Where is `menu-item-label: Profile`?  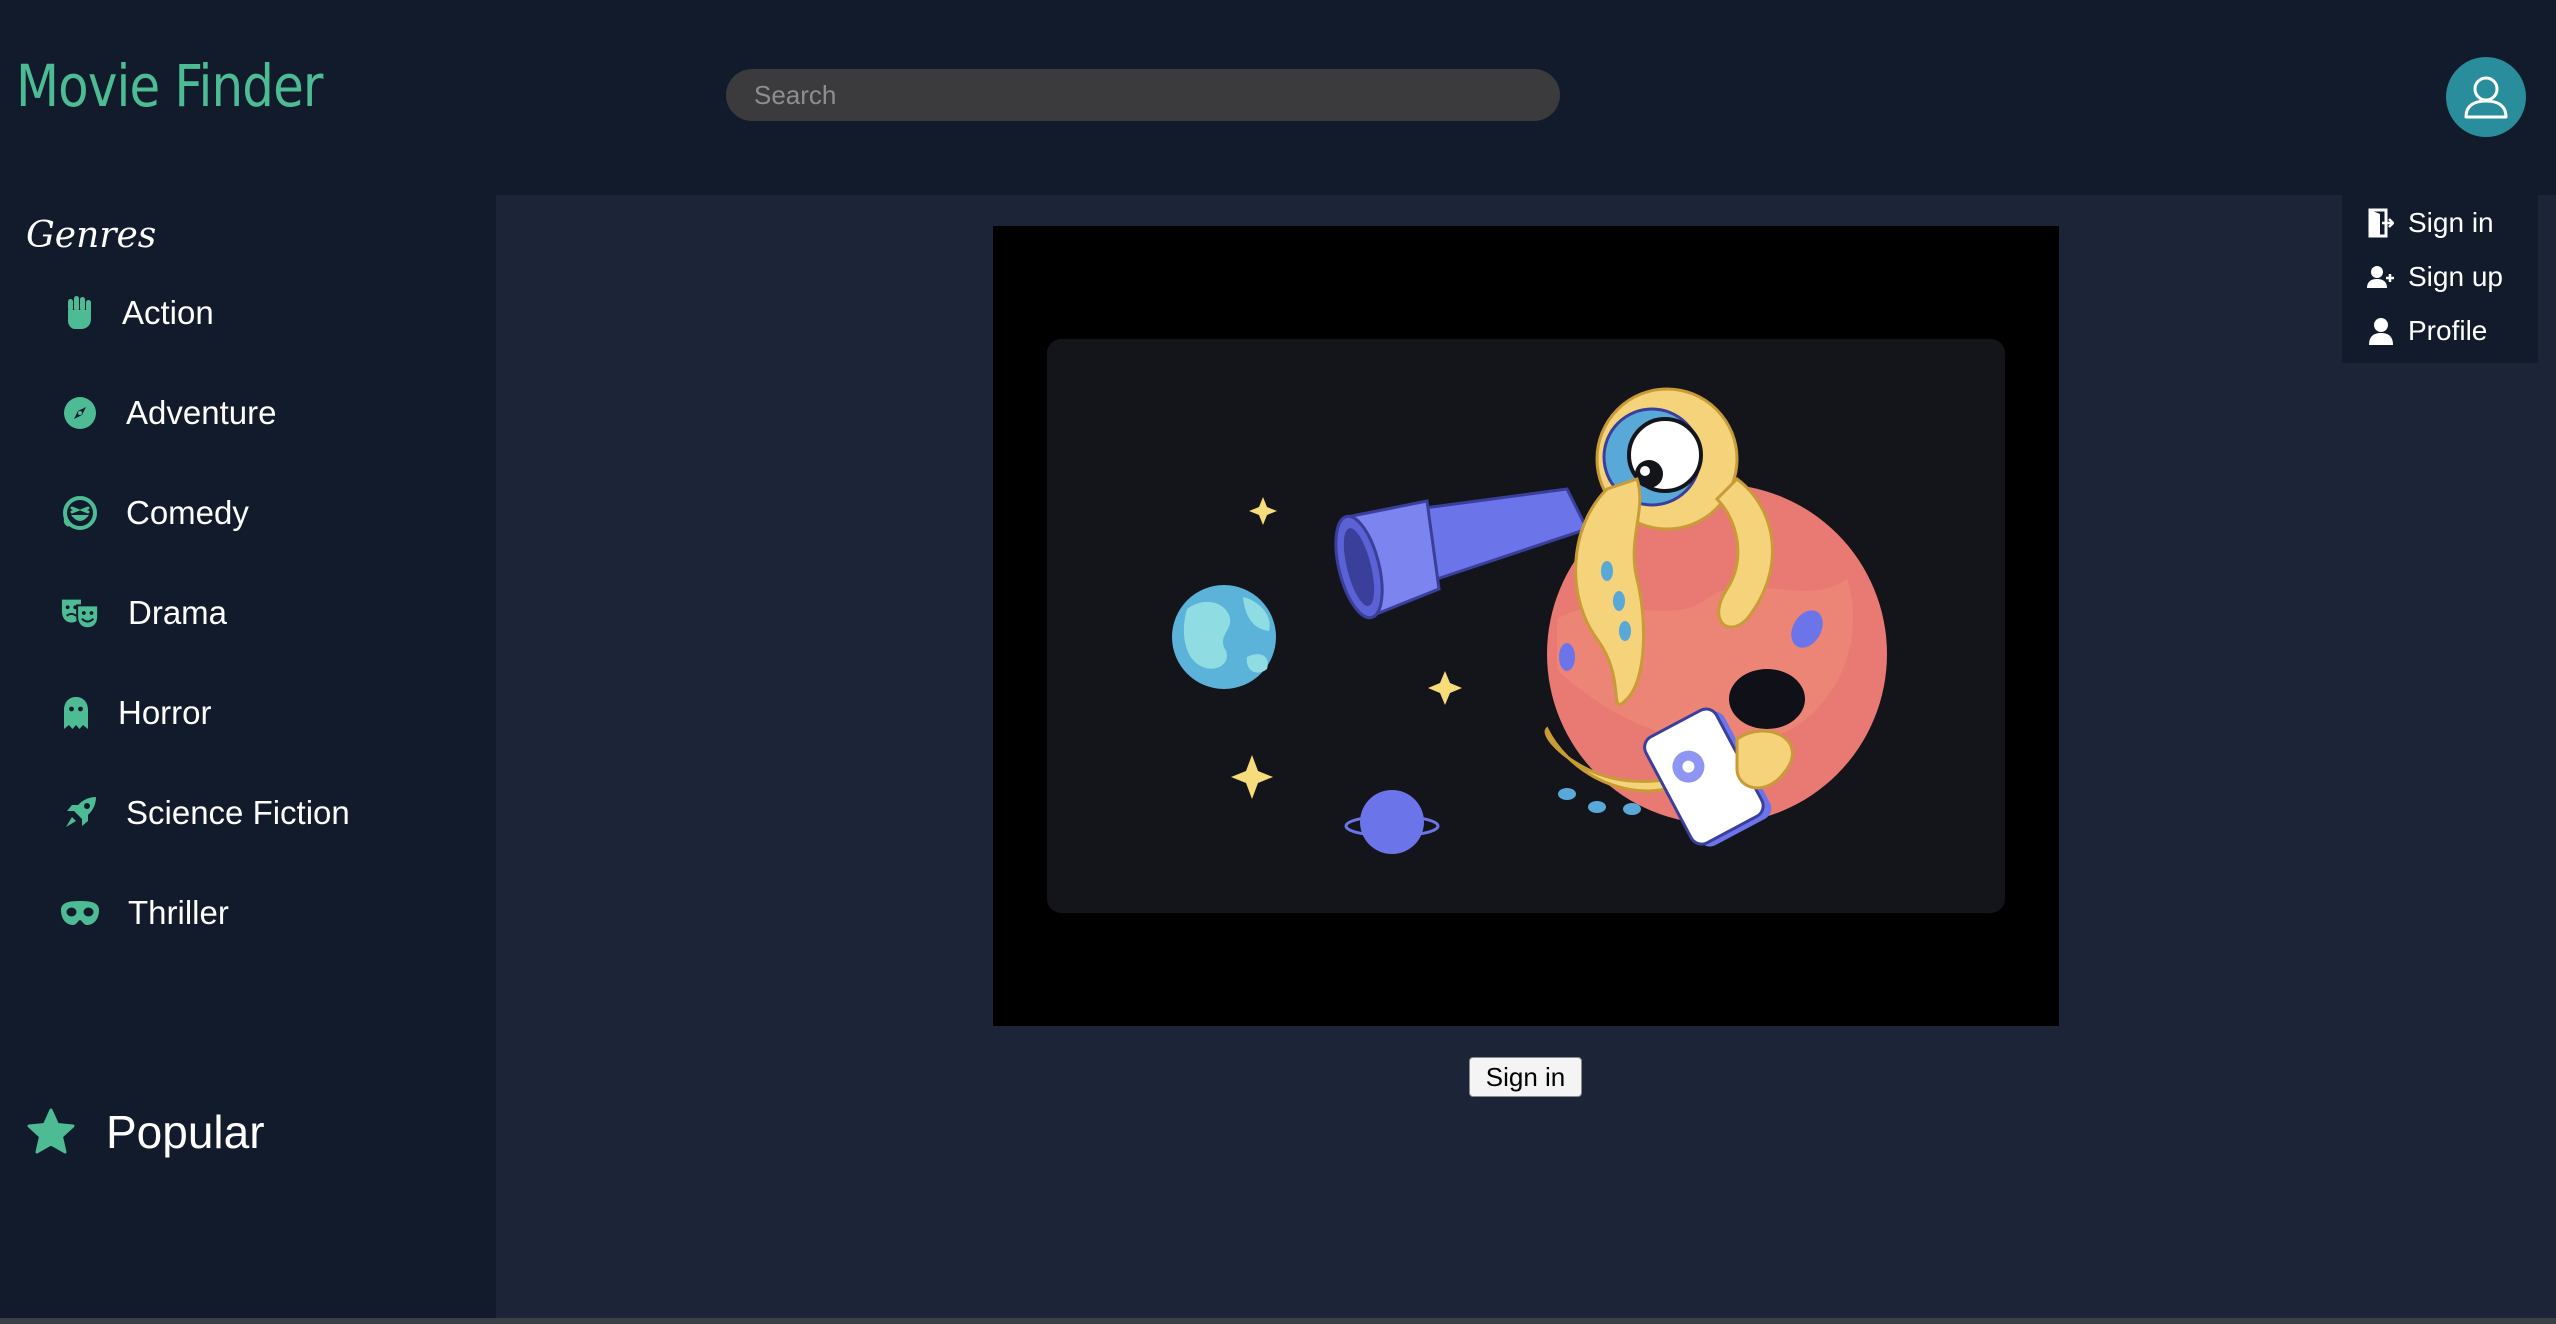
menu-item-label: Profile is located at coordinates (2448, 330).